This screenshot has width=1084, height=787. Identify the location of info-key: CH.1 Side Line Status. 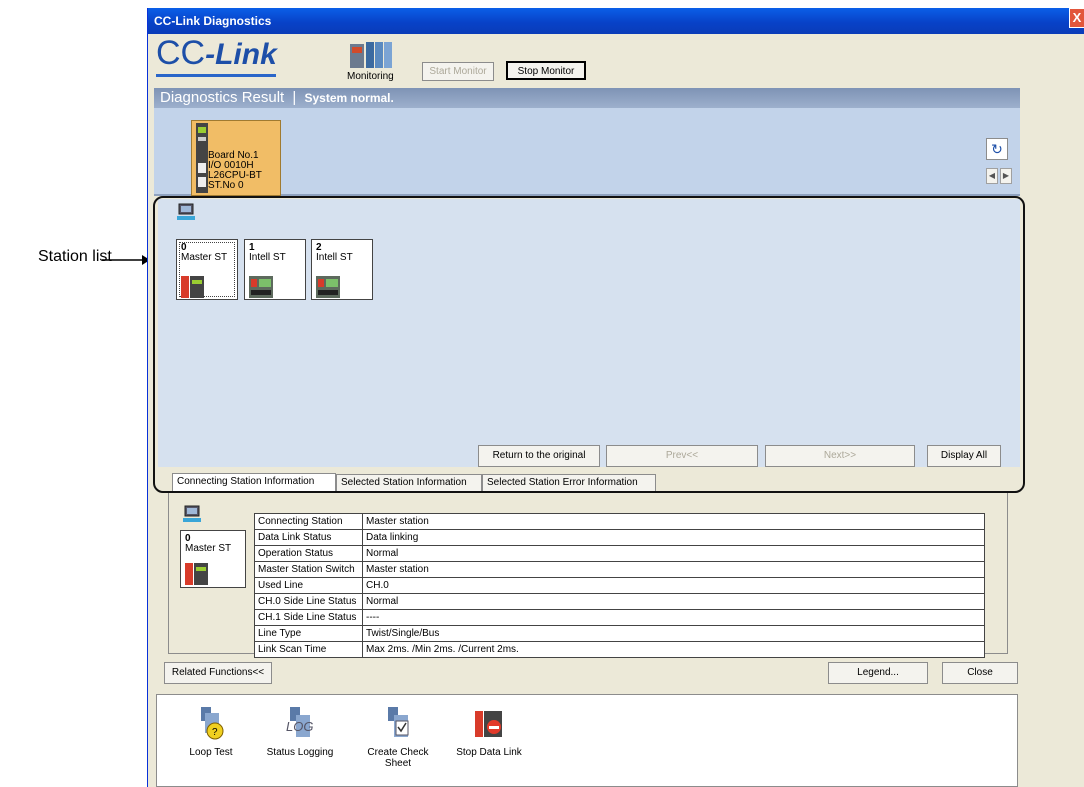
(308, 617).